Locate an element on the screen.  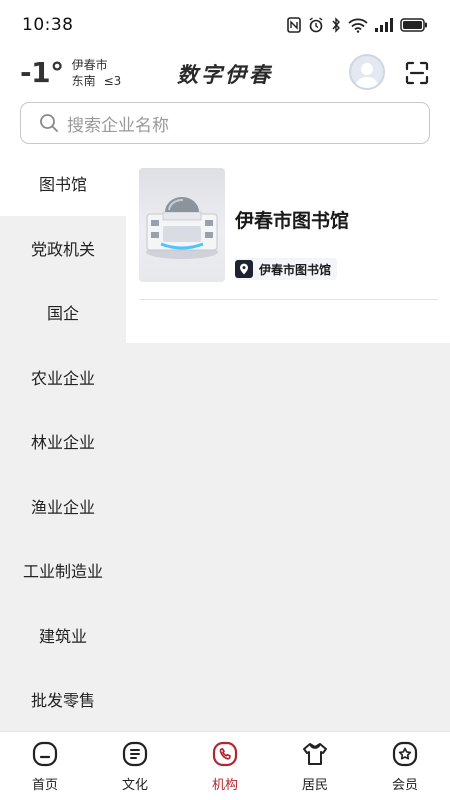
status-icons is located at coordinates (357, 25).